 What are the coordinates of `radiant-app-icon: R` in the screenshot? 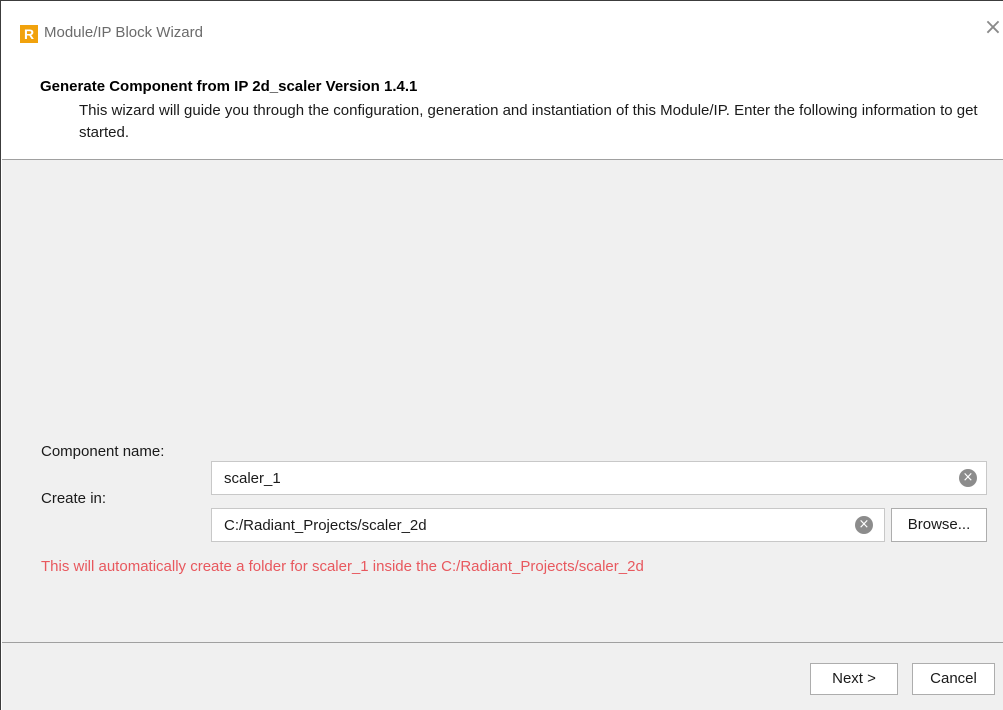 It's located at (29, 34).